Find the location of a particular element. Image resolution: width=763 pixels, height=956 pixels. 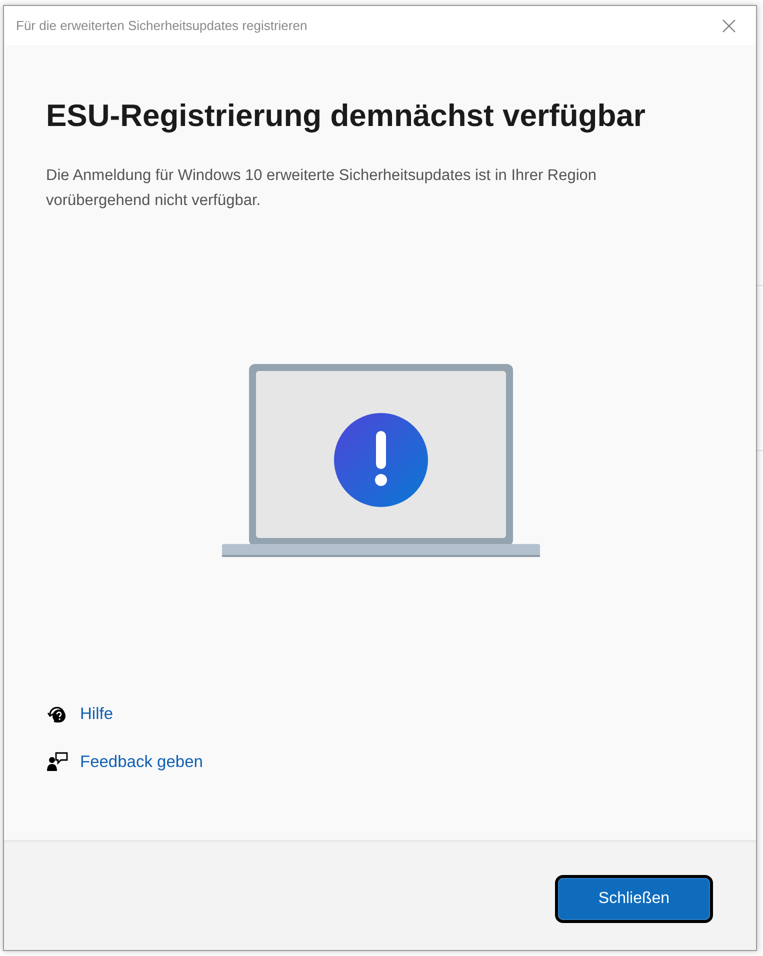

close-button is located at coordinates (729, 25).